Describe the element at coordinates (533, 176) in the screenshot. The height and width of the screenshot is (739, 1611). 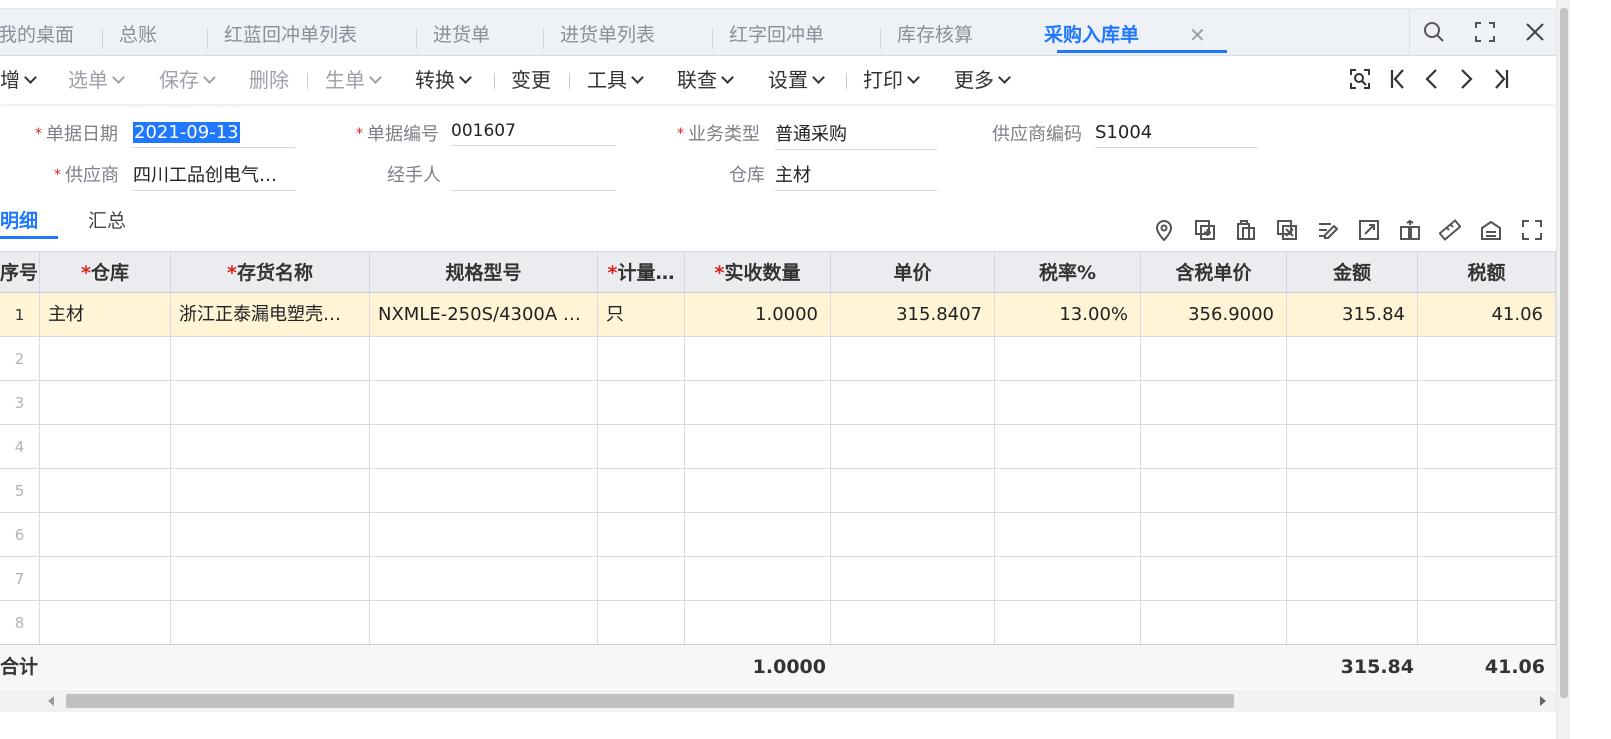
I see `handler-field` at that location.